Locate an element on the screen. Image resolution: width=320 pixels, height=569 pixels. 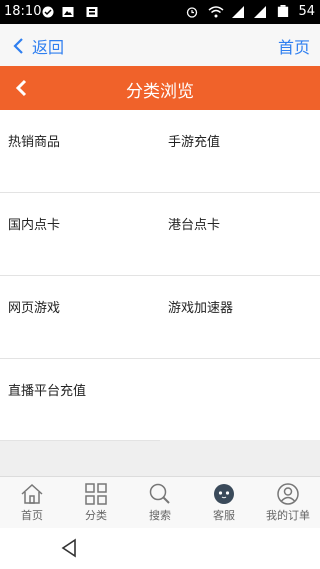
tab-home: 首页 is located at coordinates (32, 503).